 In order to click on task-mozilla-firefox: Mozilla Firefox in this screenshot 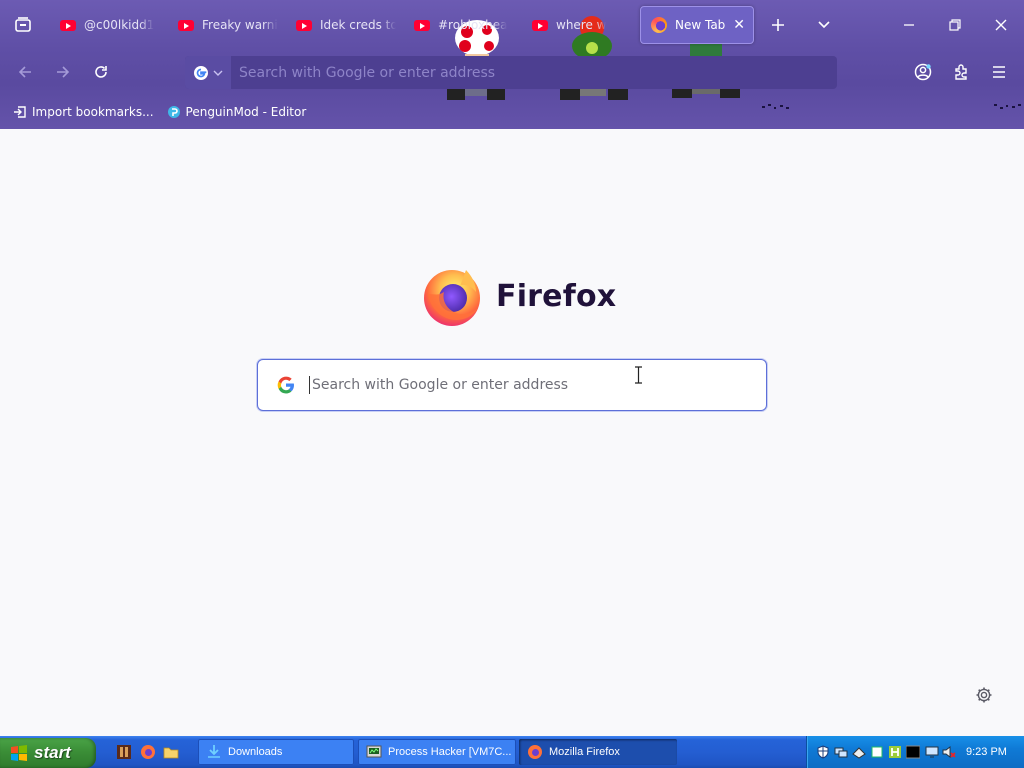, I will do `click(598, 752)`.